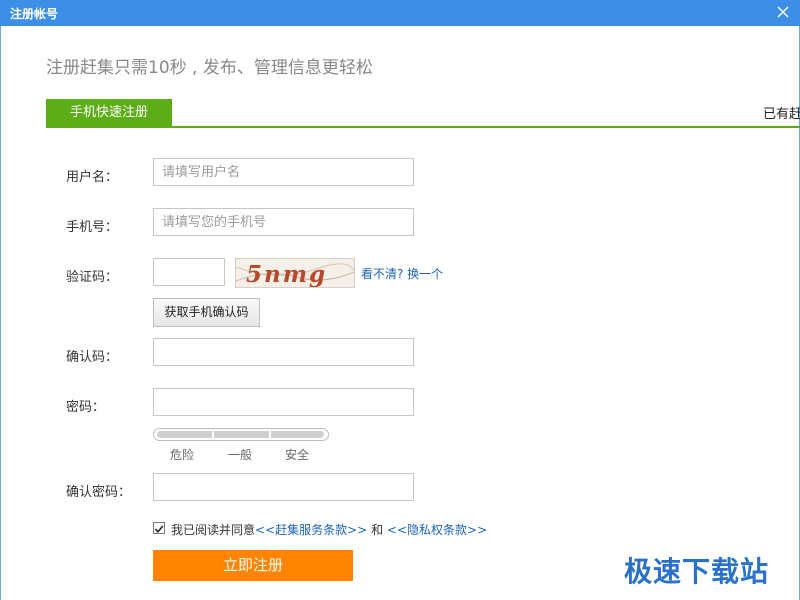  I want to click on captcha-refresh-link: 看不清? 换一个, so click(402, 273).